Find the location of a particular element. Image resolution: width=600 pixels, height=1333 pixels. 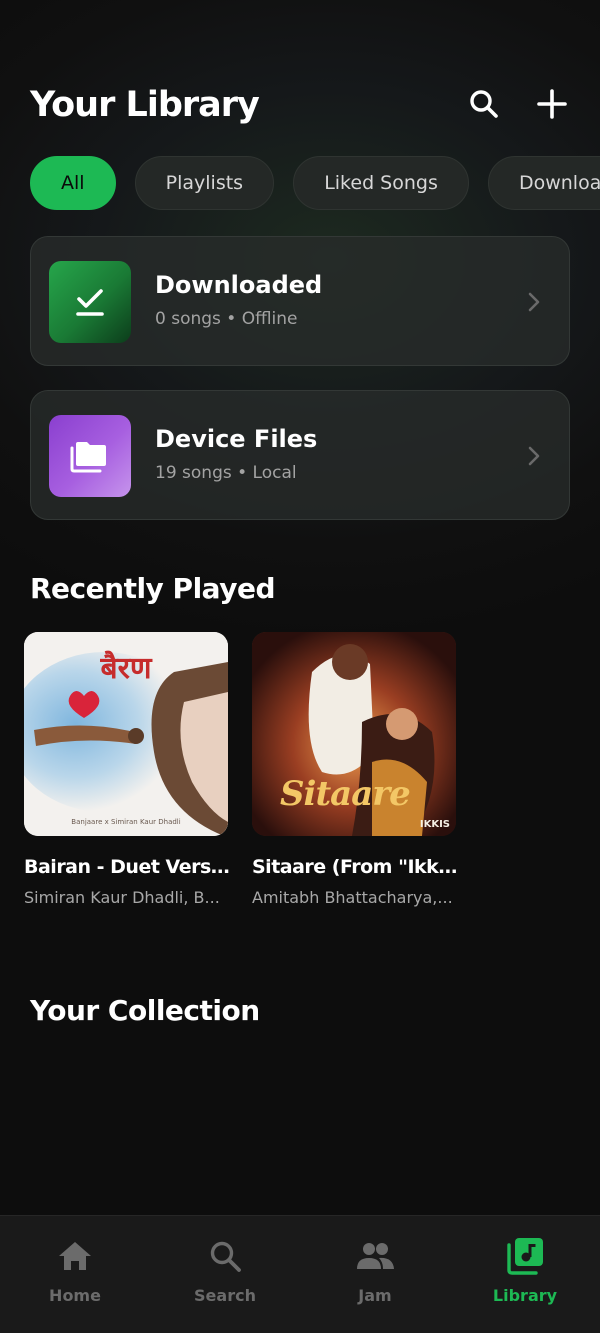

your-collection-title: Your Collection is located at coordinates (145, 1010).